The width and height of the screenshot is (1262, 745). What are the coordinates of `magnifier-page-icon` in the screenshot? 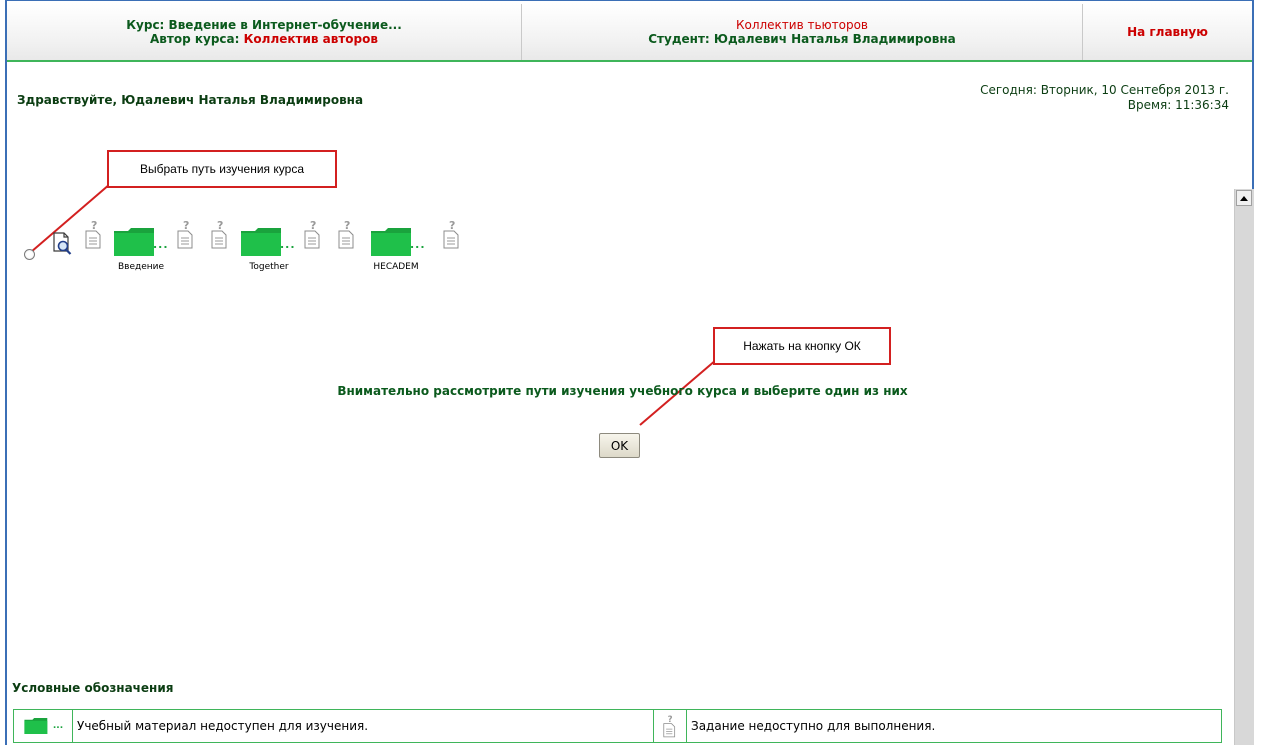 It's located at (62, 244).